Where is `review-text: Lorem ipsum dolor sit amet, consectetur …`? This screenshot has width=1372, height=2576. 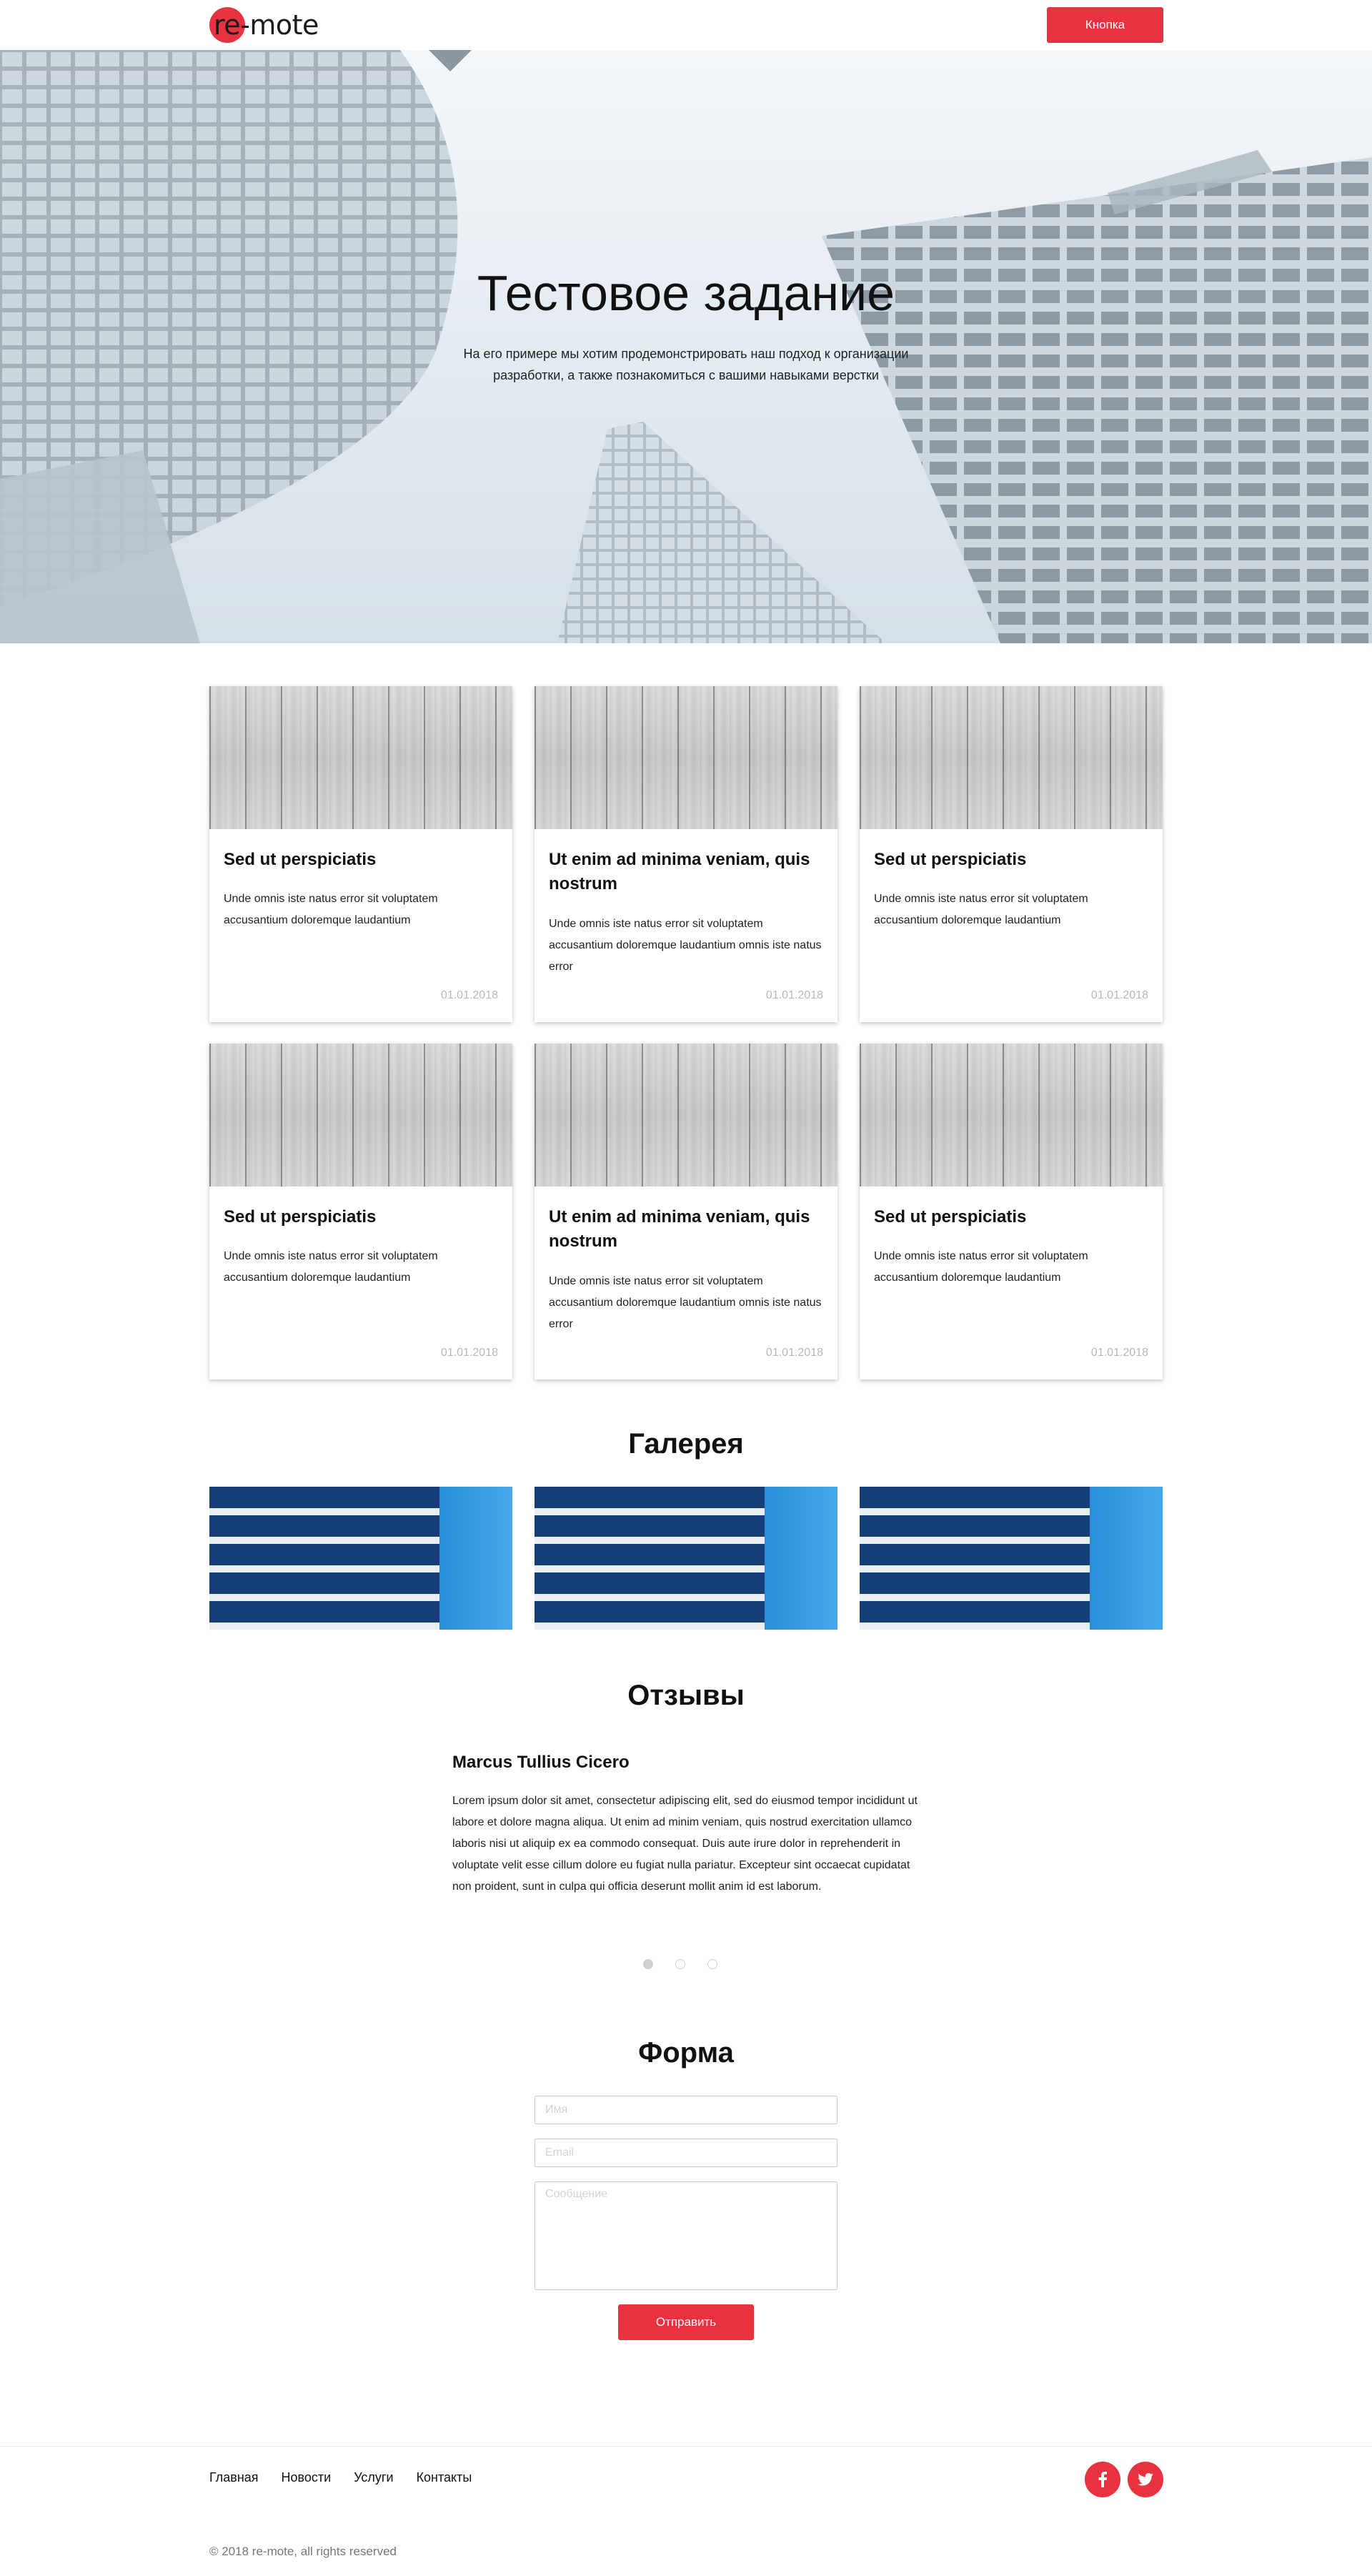
review-text: Lorem ipsum dolor sit amet, consectetur … is located at coordinates (685, 1844).